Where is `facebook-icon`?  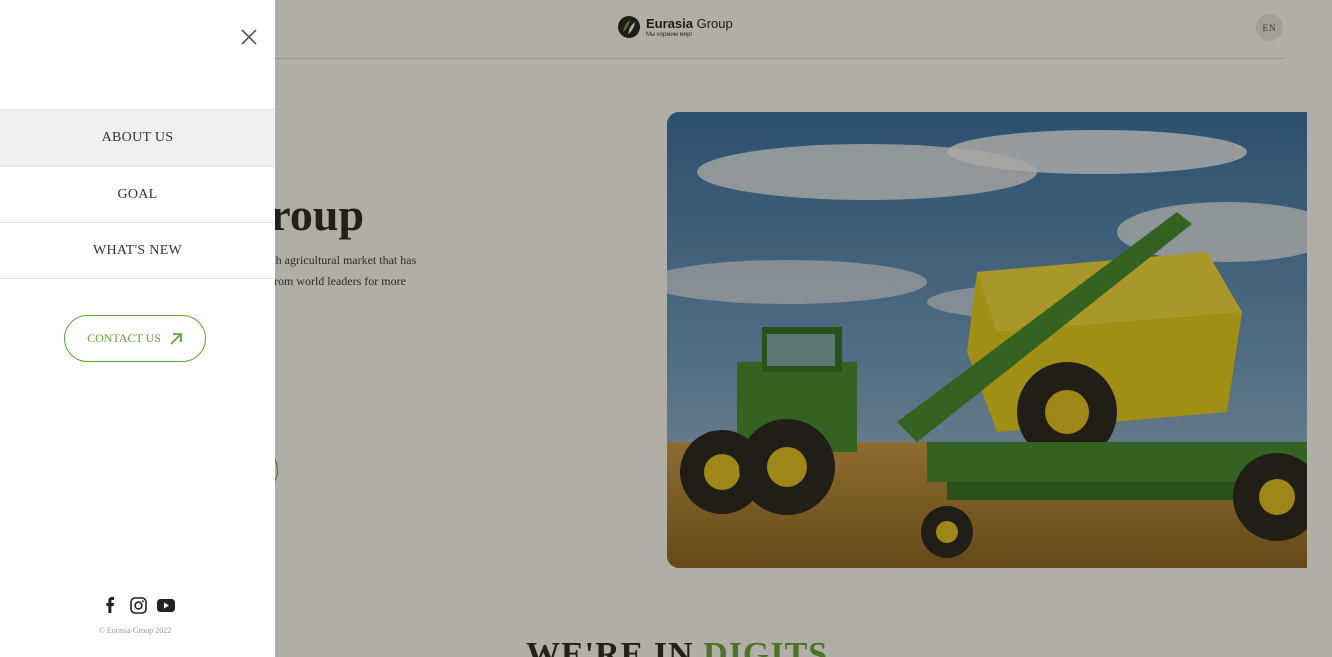 facebook-icon is located at coordinates (110, 605).